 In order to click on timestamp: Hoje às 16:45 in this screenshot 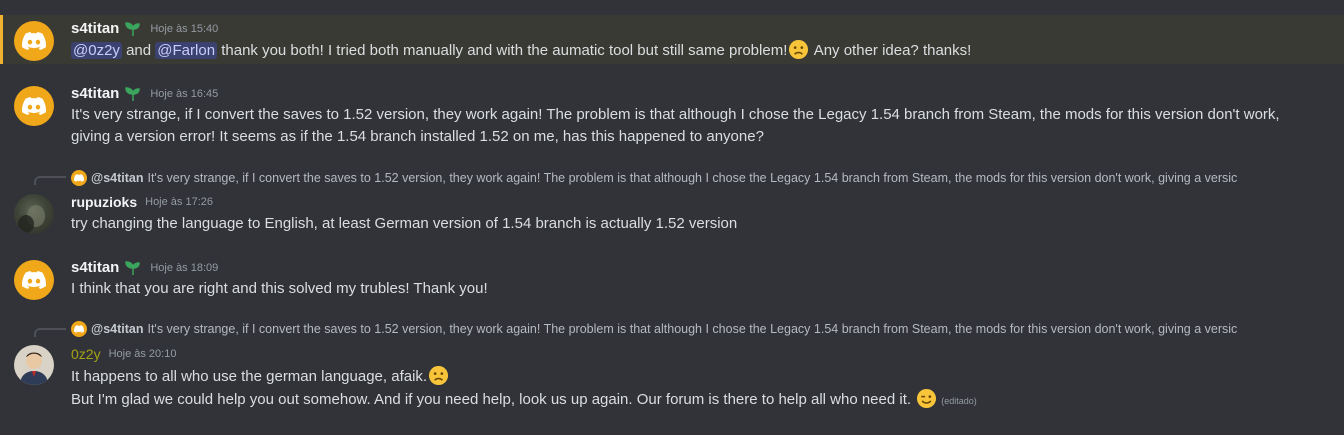, I will do `click(184, 94)`.